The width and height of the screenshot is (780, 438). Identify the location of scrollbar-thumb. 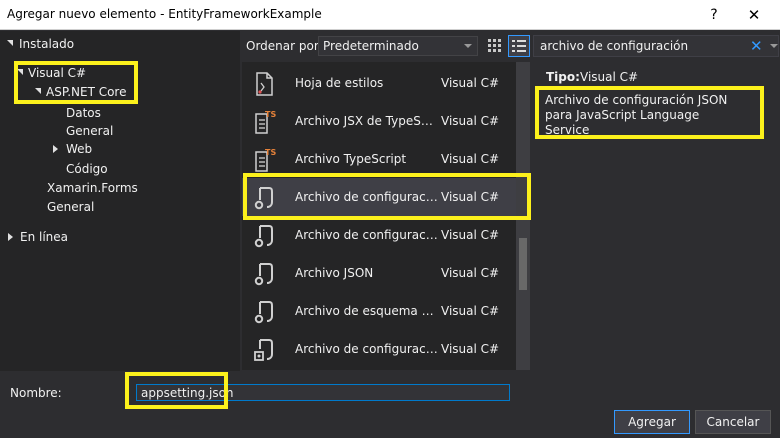
(523, 264).